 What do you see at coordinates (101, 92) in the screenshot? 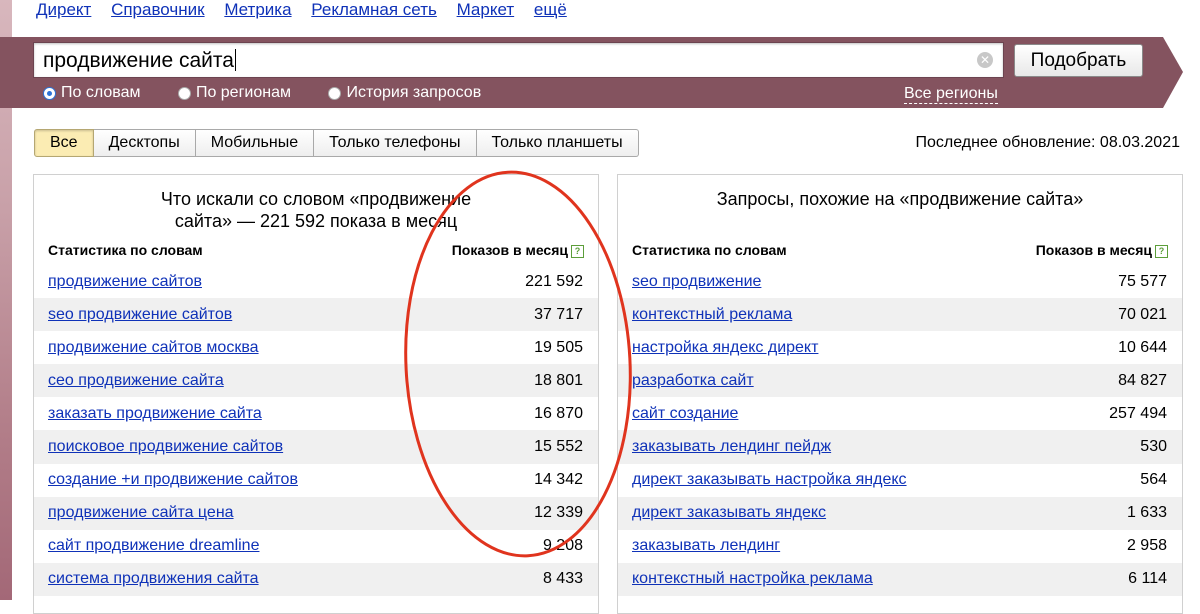
I see `radio-label: По словам` at bounding box center [101, 92].